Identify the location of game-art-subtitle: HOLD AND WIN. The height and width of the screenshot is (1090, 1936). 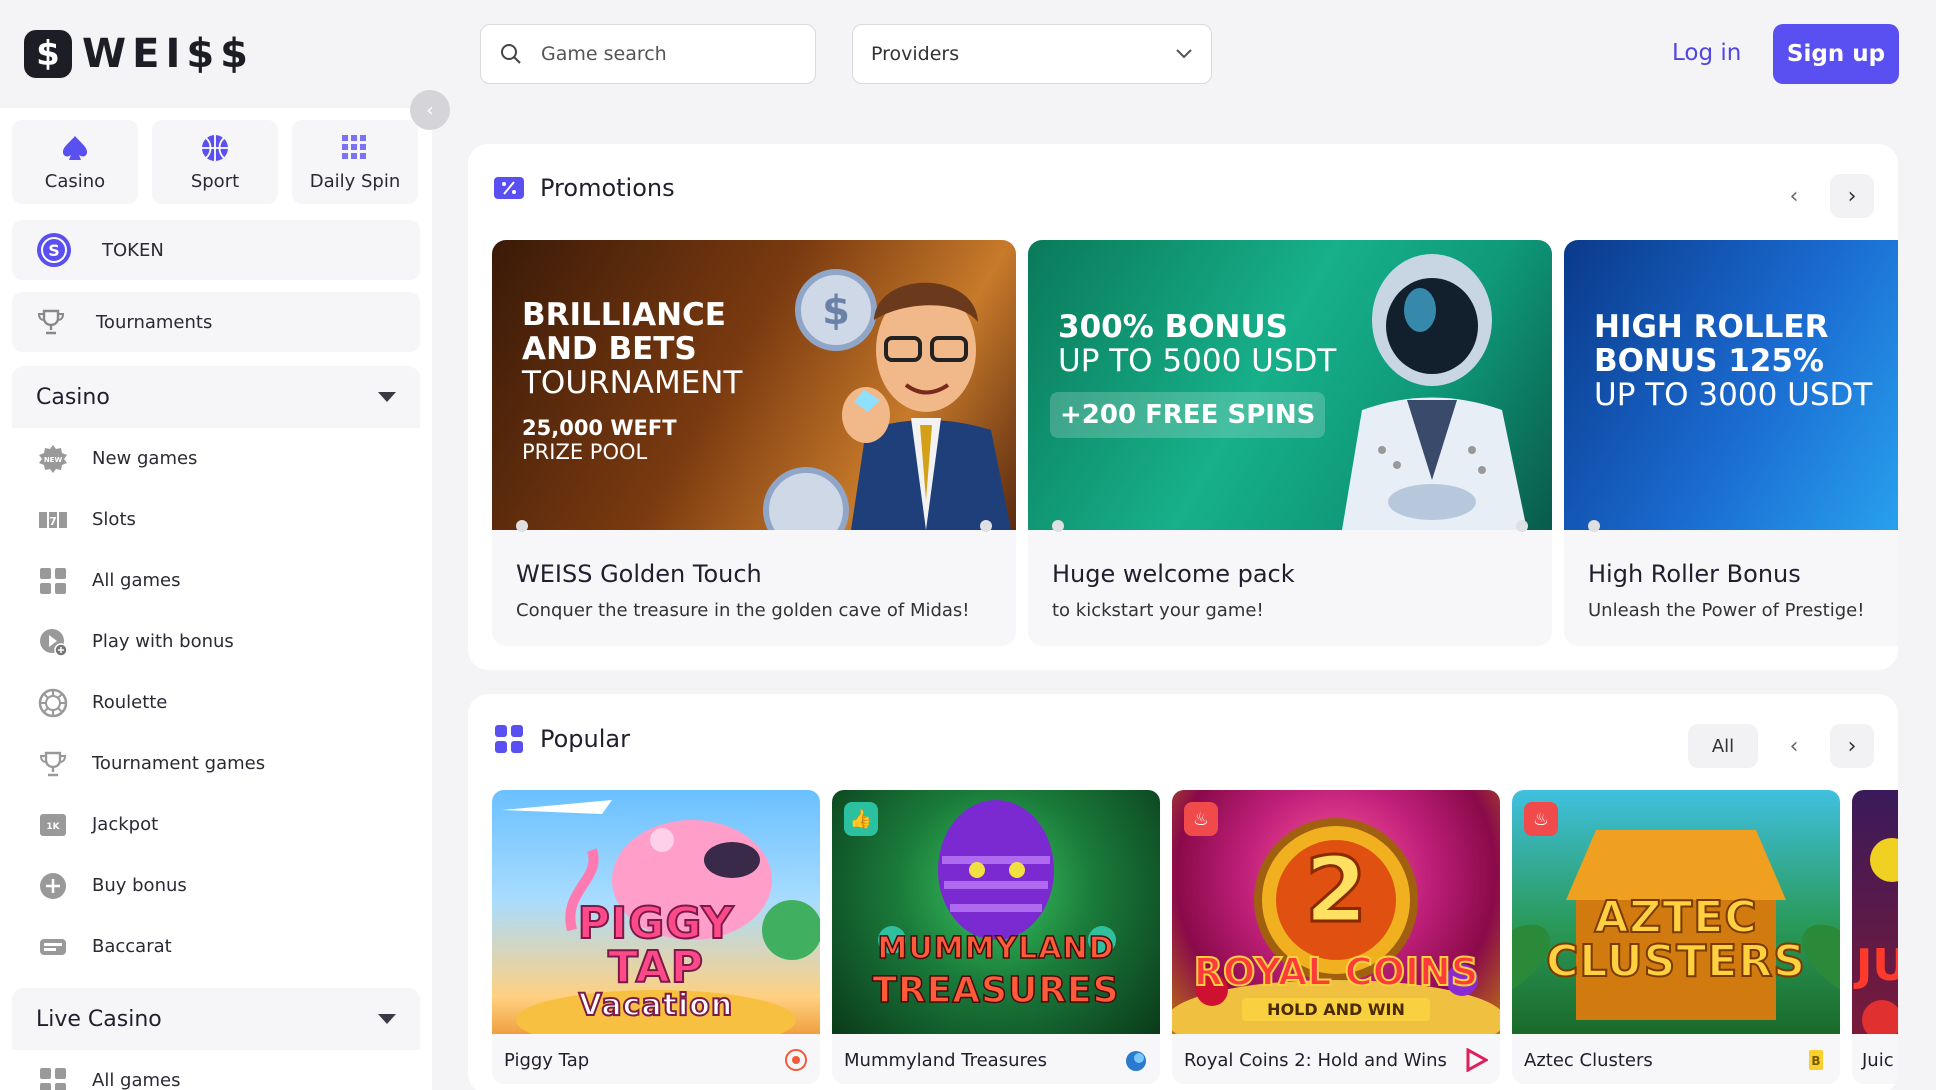
(1336, 1009).